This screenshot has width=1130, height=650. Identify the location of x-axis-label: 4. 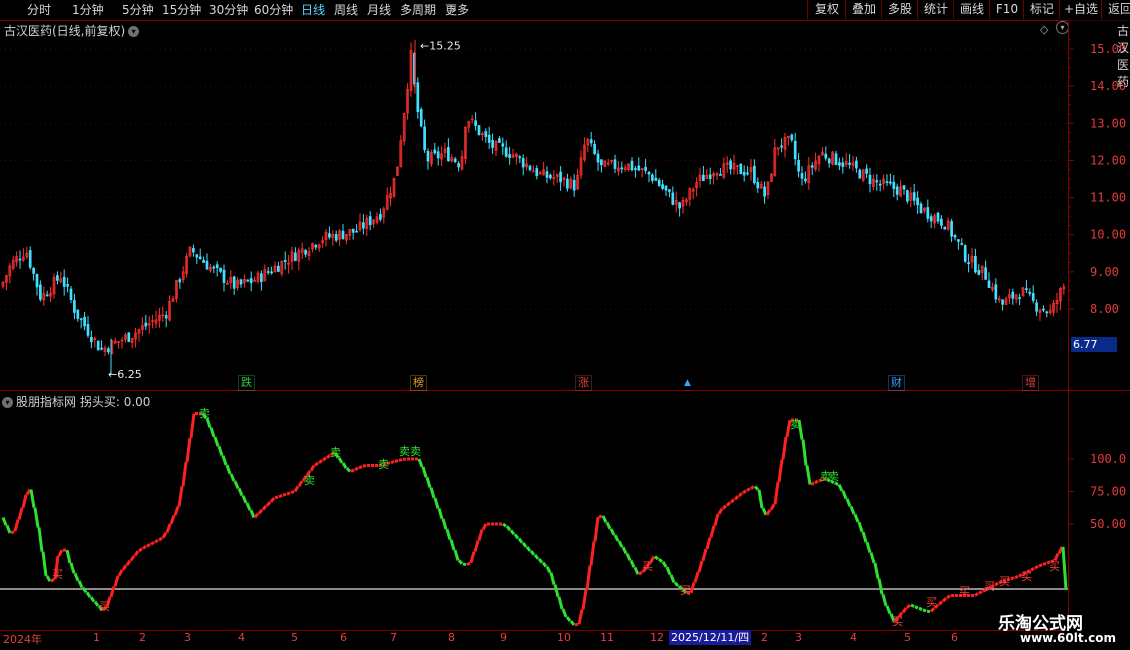
(853, 637).